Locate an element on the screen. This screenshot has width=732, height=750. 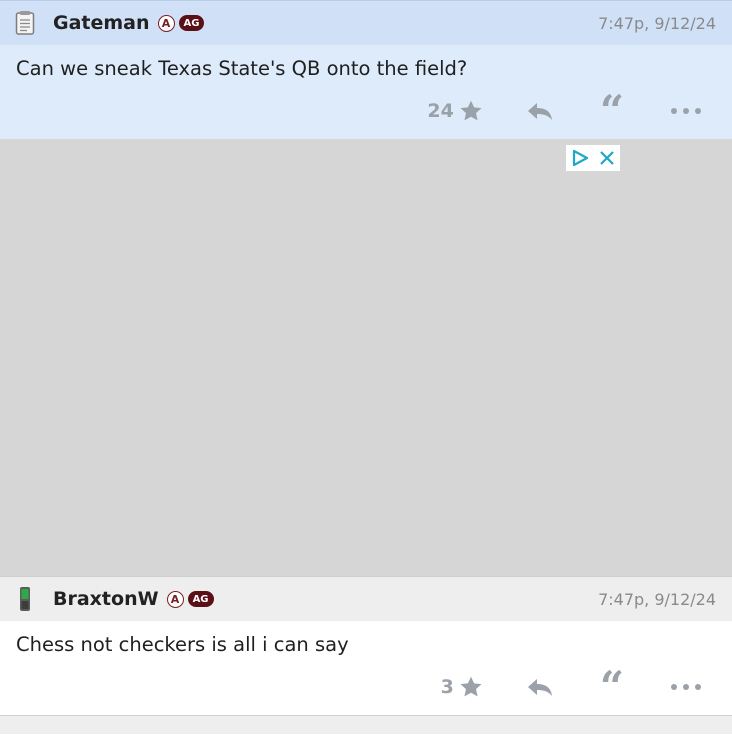
notepad-icon is located at coordinates (25, 23).